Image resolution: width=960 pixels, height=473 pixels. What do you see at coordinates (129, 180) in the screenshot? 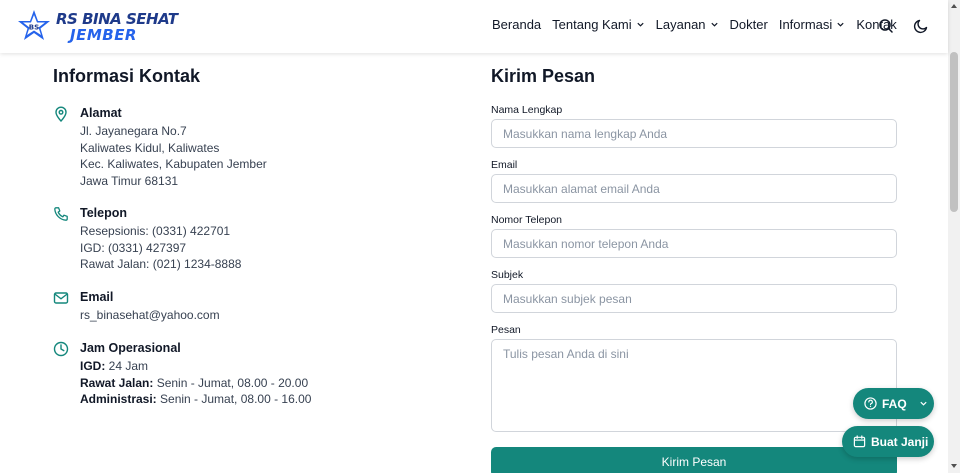
I see `address-line: Jawa Timur 68131` at bounding box center [129, 180].